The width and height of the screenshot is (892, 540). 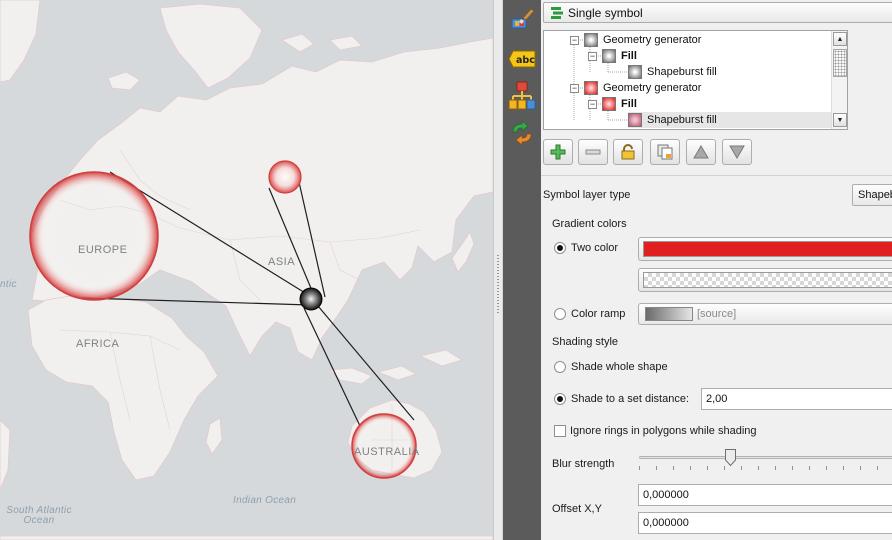 What do you see at coordinates (730, 120) in the screenshot?
I see `tree-item-shapeburst-2: Shapeburst fill` at bounding box center [730, 120].